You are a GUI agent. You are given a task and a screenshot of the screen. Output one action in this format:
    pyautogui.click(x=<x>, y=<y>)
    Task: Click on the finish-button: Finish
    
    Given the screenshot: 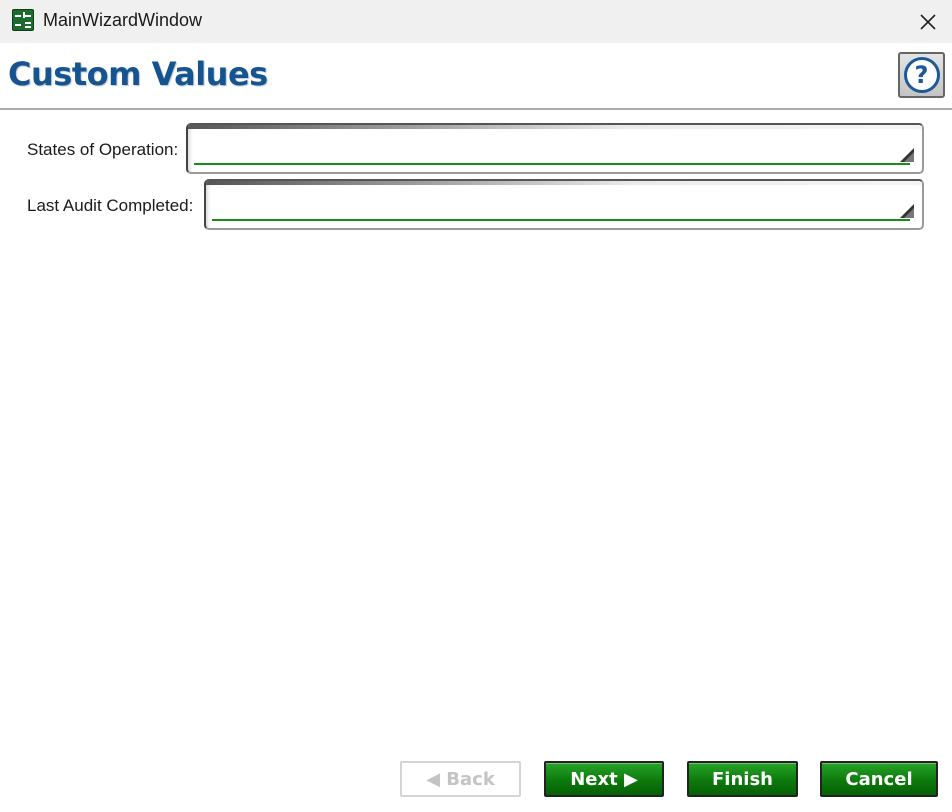 What is the action you would take?
    pyautogui.click(x=742, y=779)
    